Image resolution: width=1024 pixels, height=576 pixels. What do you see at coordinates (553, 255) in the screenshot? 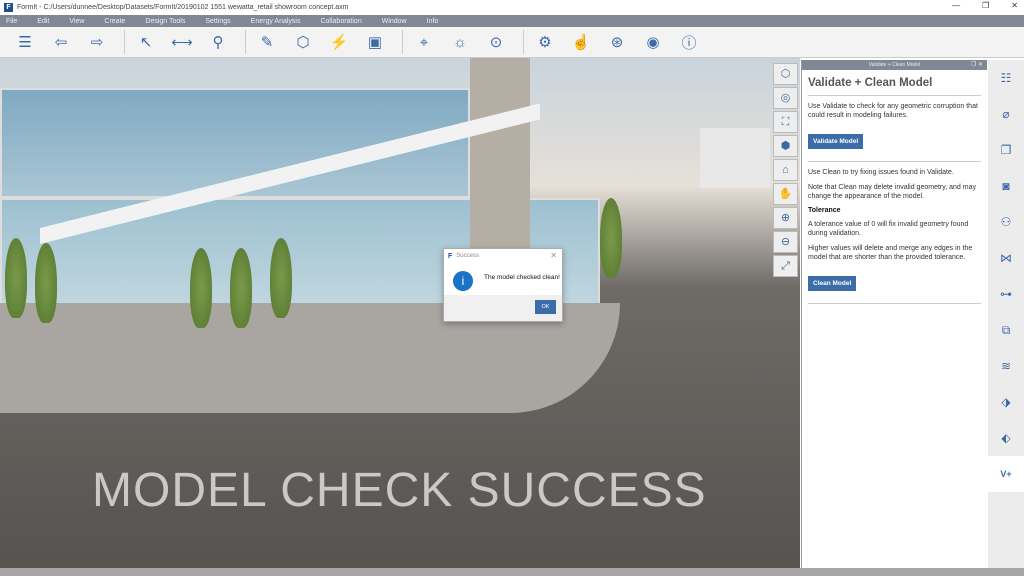
I see `dialog-close-button: ✕` at bounding box center [553, 255].